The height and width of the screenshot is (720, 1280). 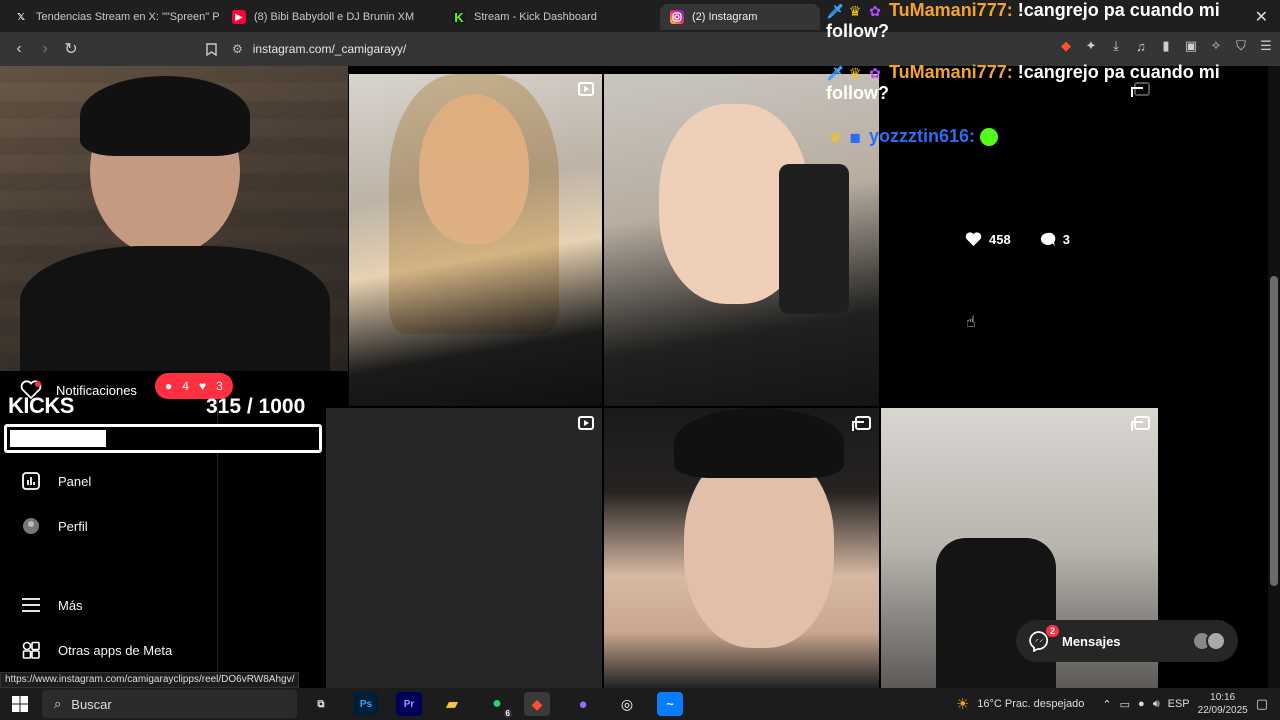 What do you see at coordinates (1000, 239) in the screenshot?
I see `likes-count: 458` at bounding box center [1000, 239].